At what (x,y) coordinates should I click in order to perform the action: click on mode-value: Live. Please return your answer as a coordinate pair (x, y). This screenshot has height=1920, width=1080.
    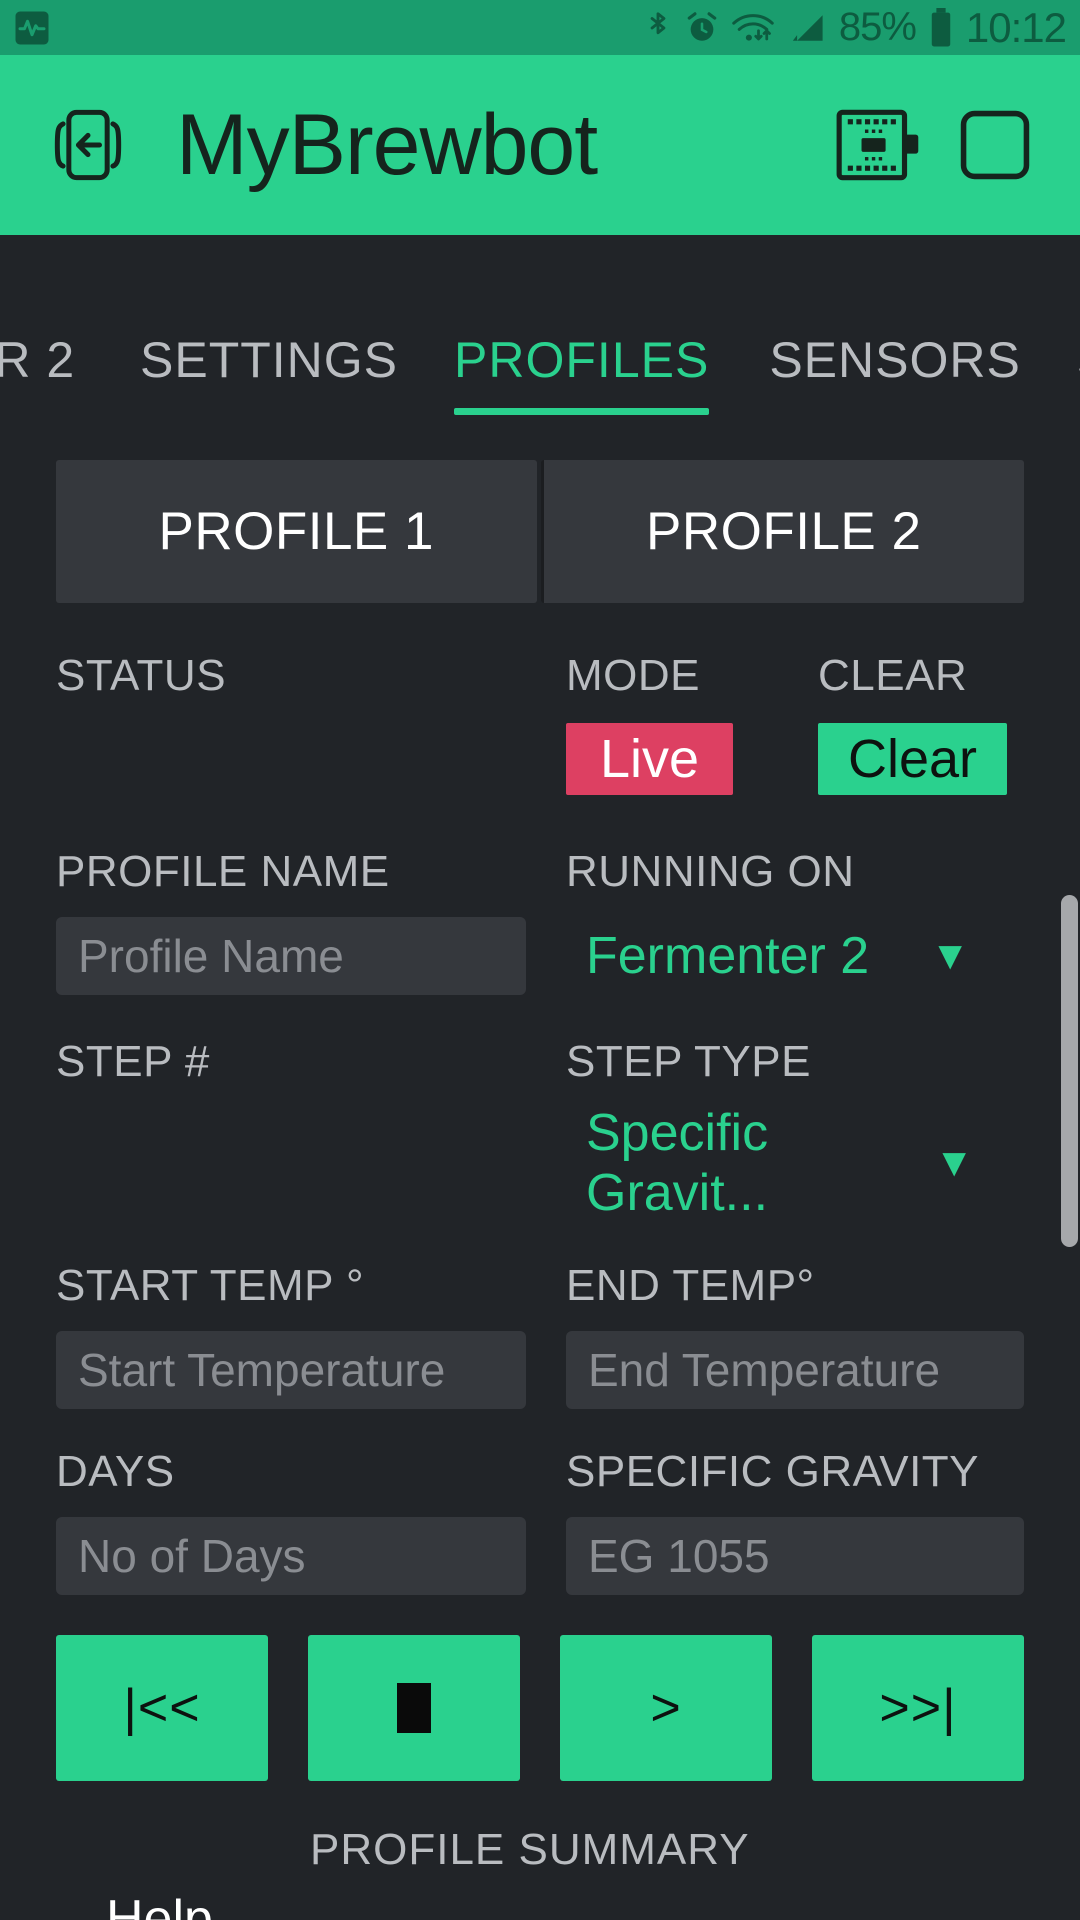
    Looking at the image, I should click on (650, 759).